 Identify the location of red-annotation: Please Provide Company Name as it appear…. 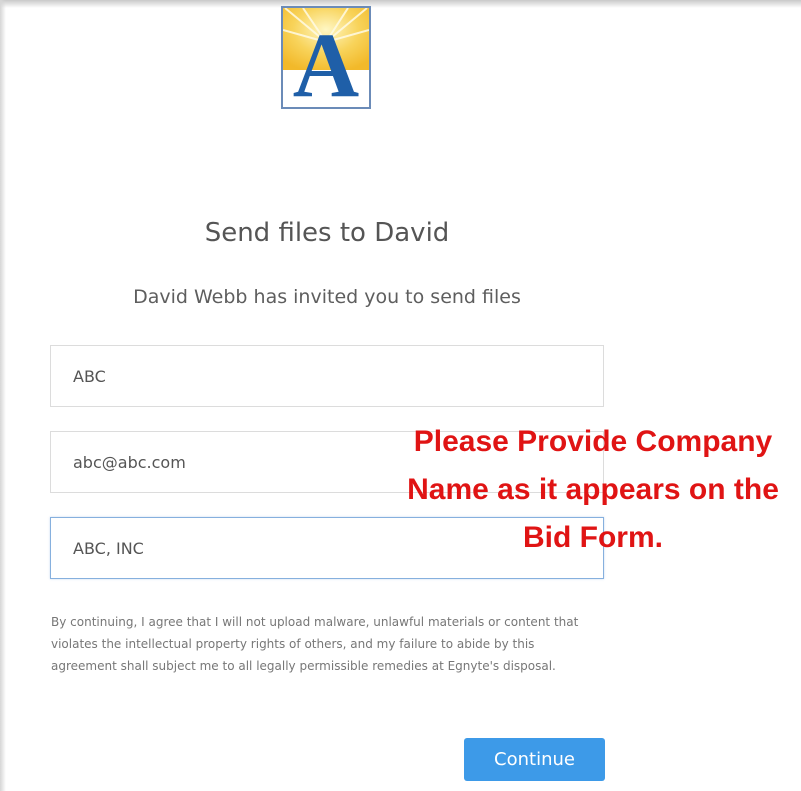
(593, 489).